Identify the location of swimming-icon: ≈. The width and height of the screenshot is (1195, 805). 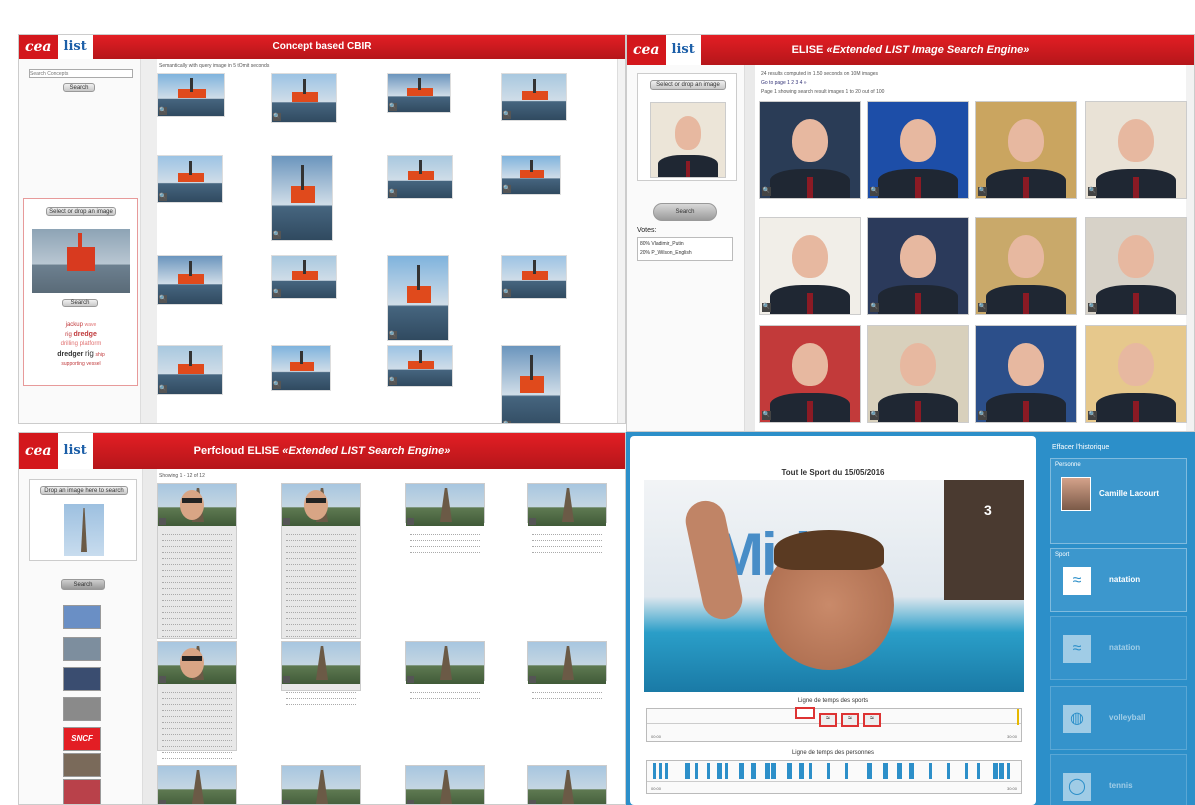
(850, 720).